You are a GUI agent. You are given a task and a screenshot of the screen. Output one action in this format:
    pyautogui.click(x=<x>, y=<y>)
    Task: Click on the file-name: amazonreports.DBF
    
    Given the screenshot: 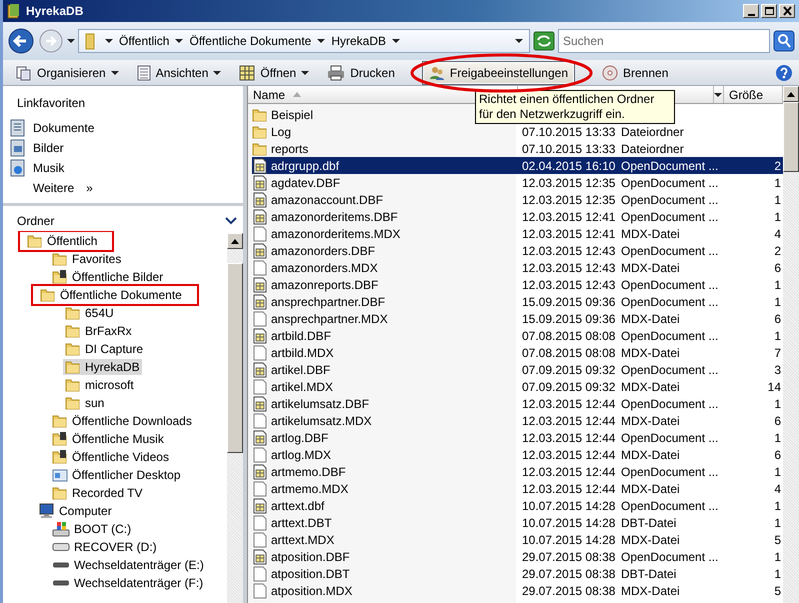 What is the action you would take?
    pyautogui.click(x=324, y=285)
    